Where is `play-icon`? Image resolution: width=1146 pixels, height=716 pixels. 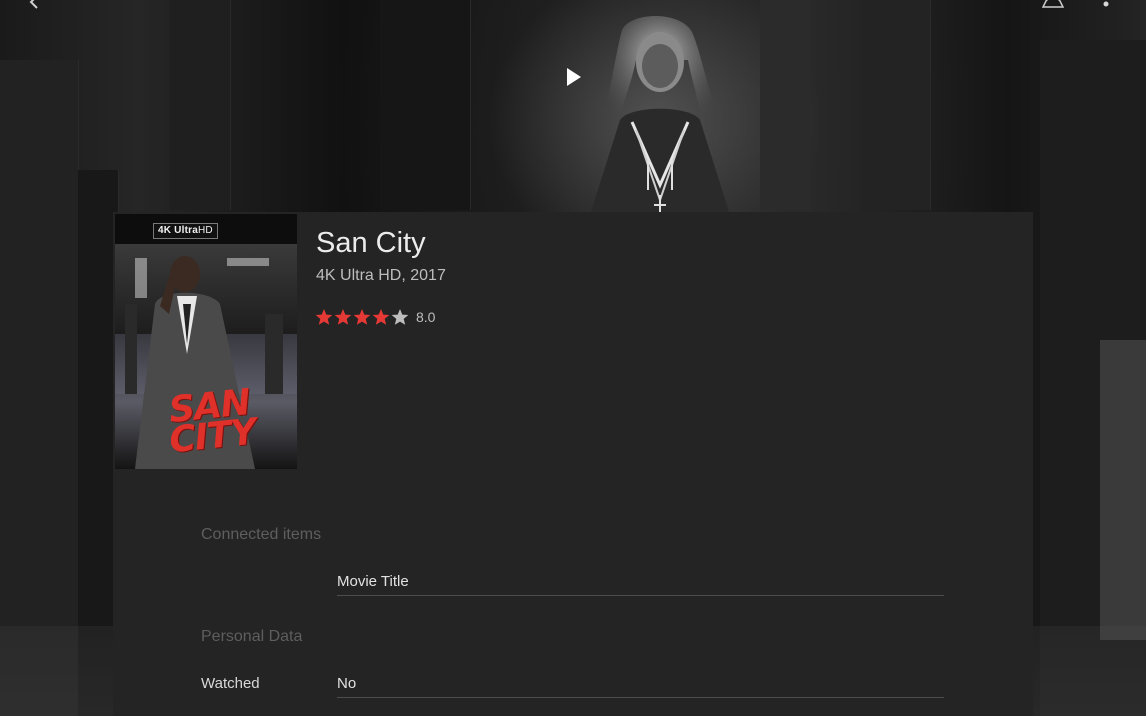
play-icon is located at coordinates (574, 77).